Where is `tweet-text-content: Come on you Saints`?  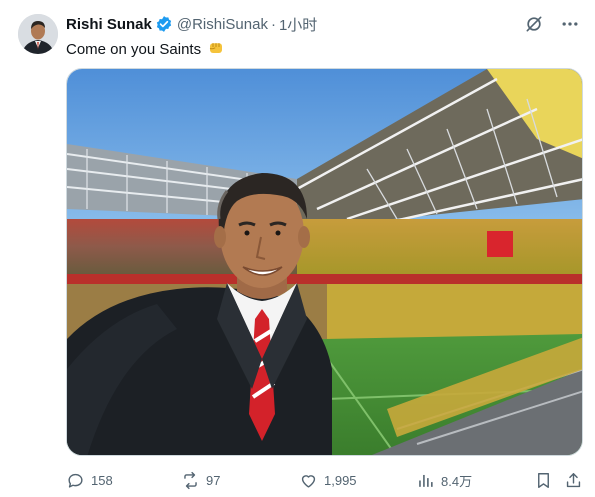 tweet-text-content: Come on you Saints is located at coordinates (134, 49).